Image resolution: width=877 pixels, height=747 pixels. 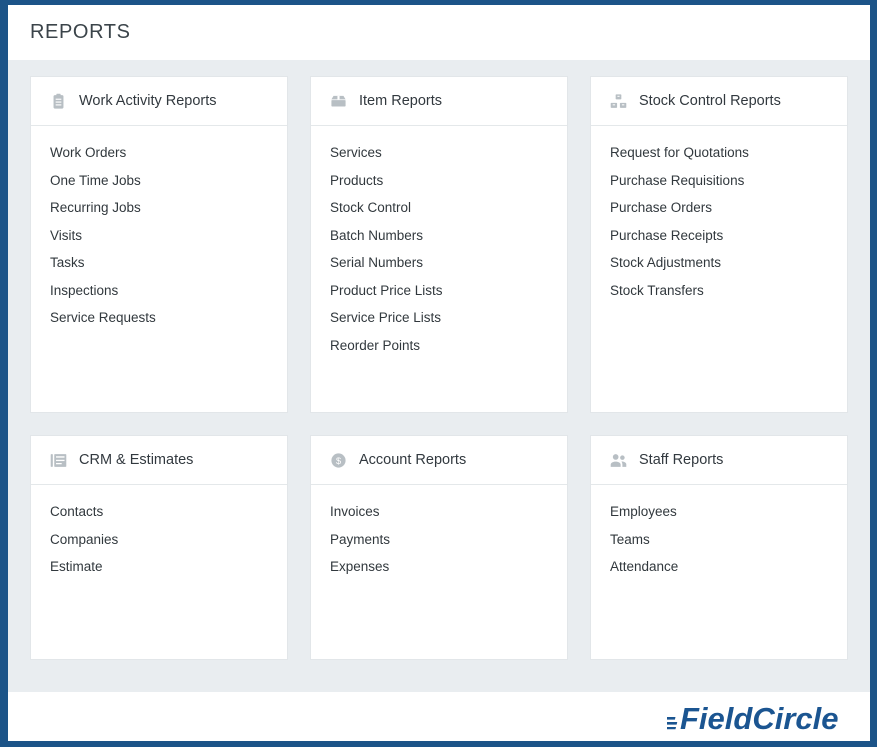 I want to click on card-header: Staff Reports, so click(x=719, y=460).